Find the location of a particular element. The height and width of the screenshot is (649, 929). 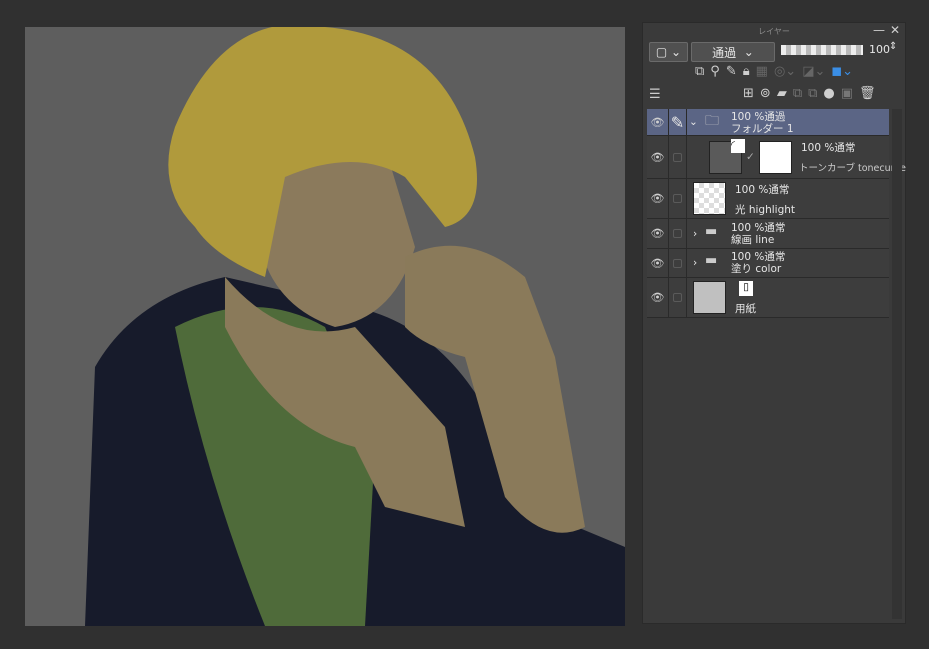

mask-icon: ◎⌄ is located at coordinates (785, 71).